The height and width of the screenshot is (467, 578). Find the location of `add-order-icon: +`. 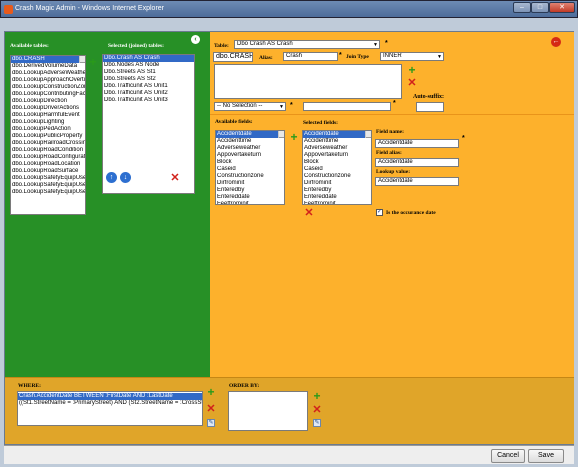

add-order-icon: + is located at coordinates (317, 396).